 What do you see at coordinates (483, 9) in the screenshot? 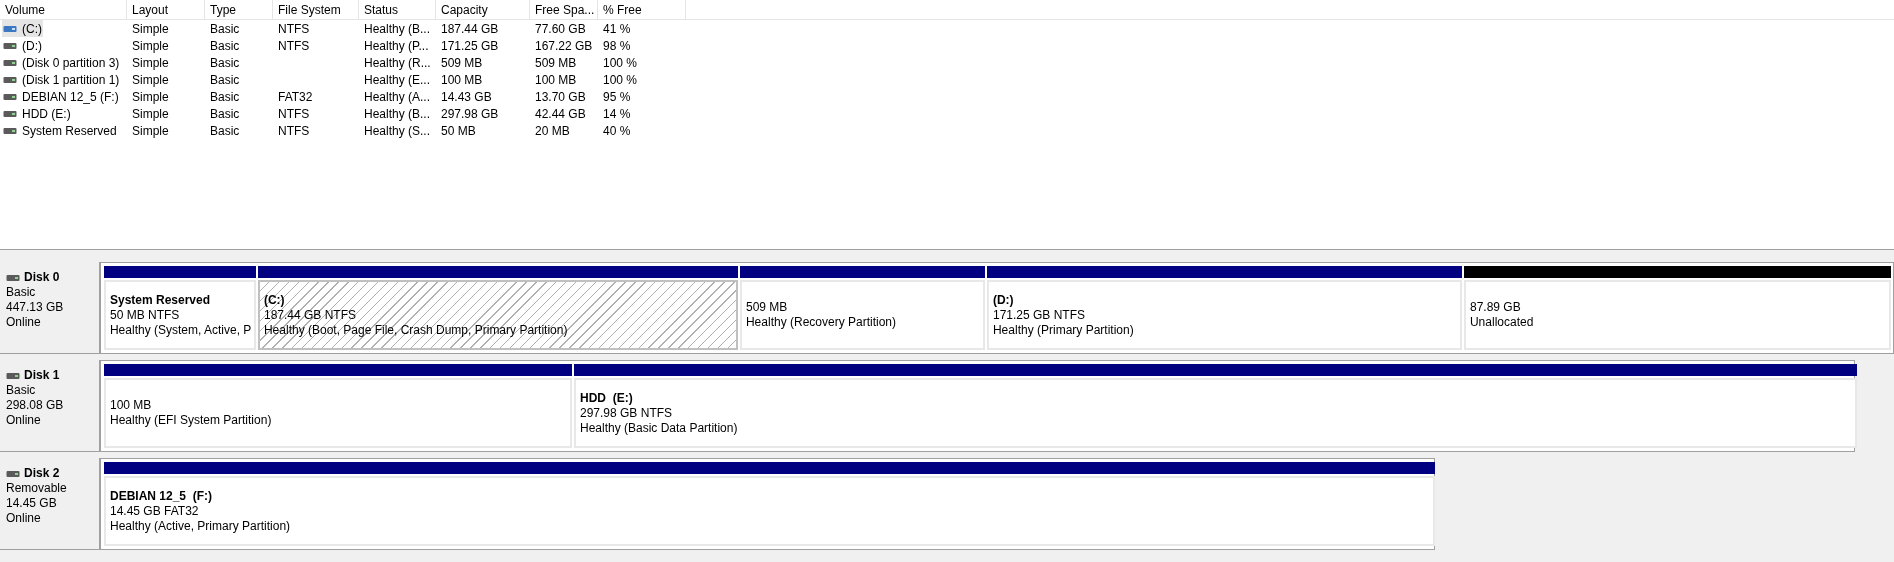
I see `column-header: Capacity` at bounding box center [483, 9].